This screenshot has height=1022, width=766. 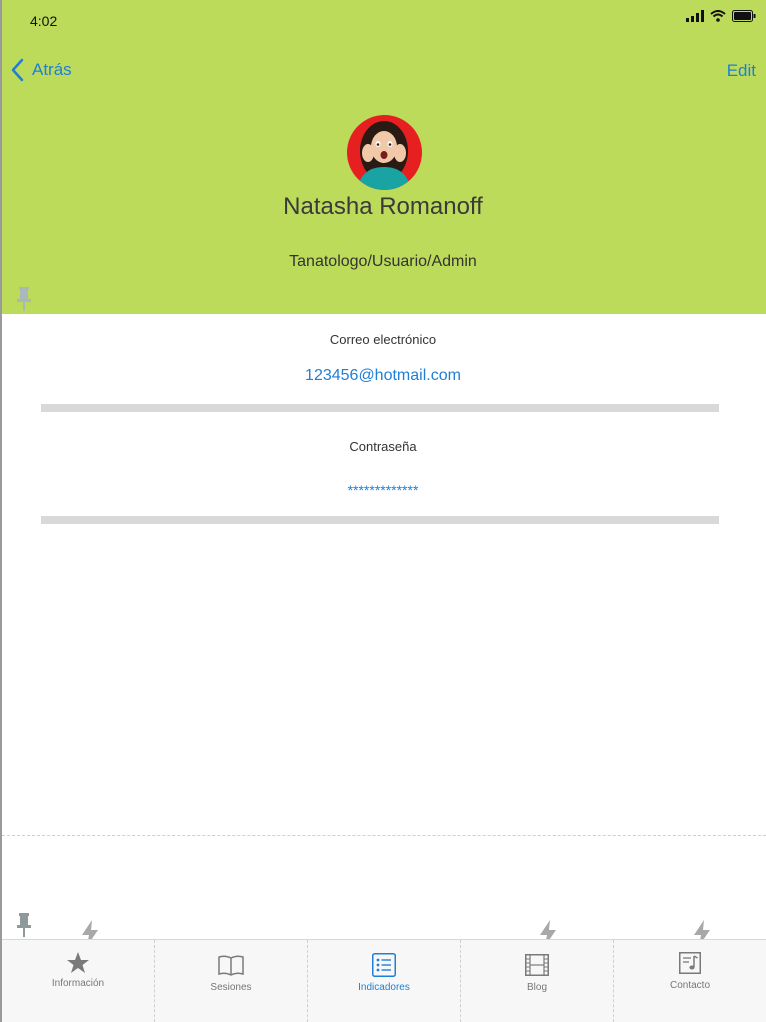 I want to click on profile-name: Natasha Romanoff, so click(x=383, y=206).